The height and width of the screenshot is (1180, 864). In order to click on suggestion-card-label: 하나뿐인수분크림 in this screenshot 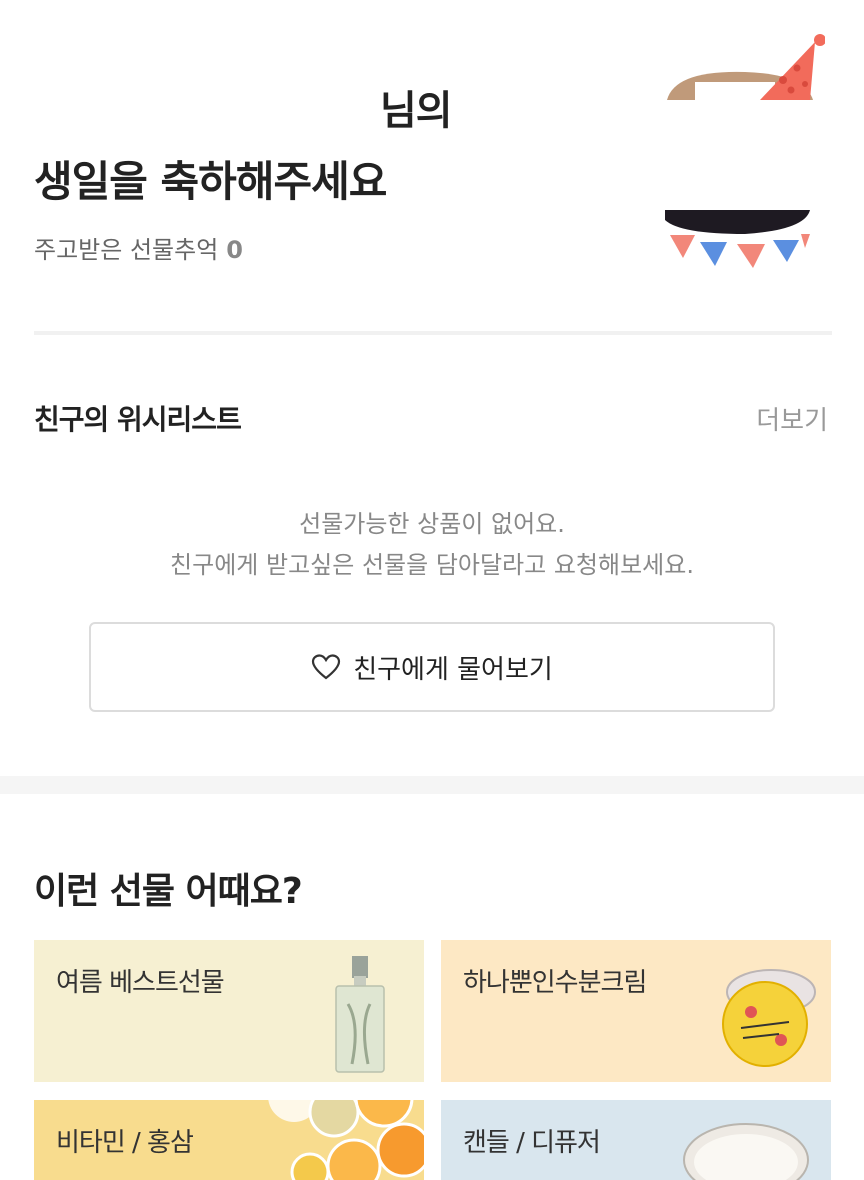, I will do `click(555, 983)`.